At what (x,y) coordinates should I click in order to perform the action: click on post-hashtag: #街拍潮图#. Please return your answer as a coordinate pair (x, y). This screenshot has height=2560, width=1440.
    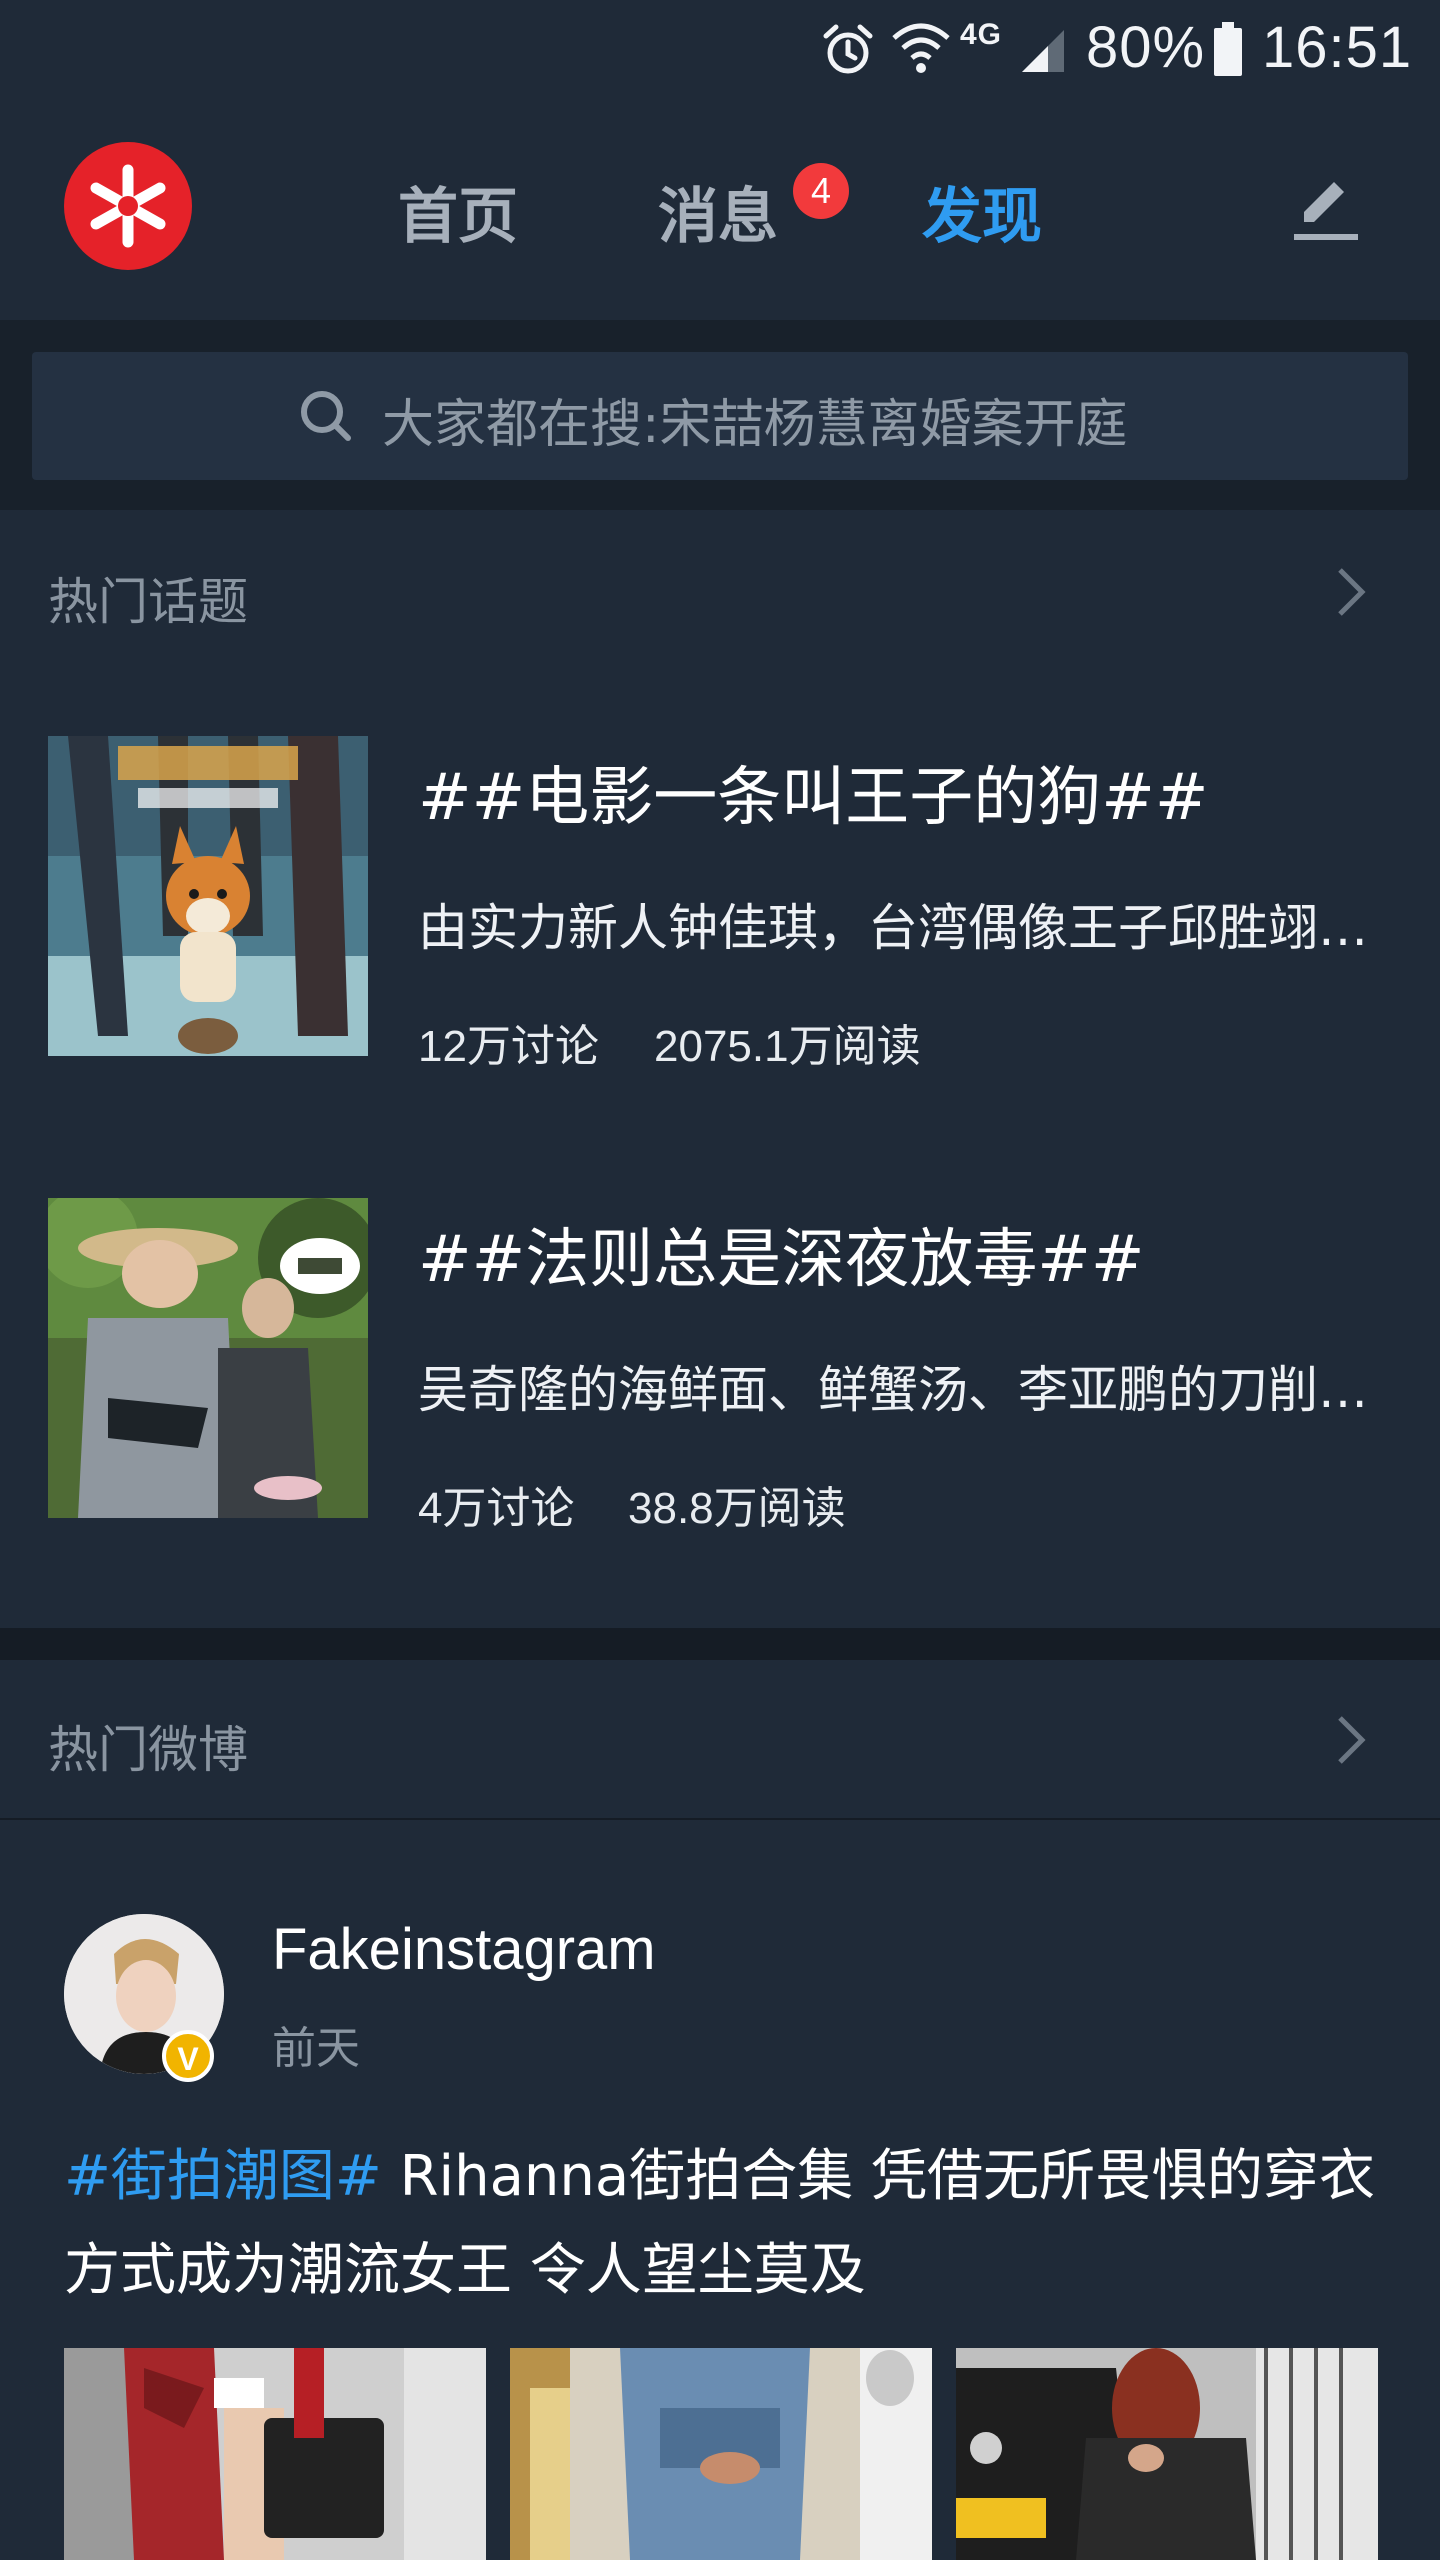
    Looking at the image, I should click on (223, 2176).